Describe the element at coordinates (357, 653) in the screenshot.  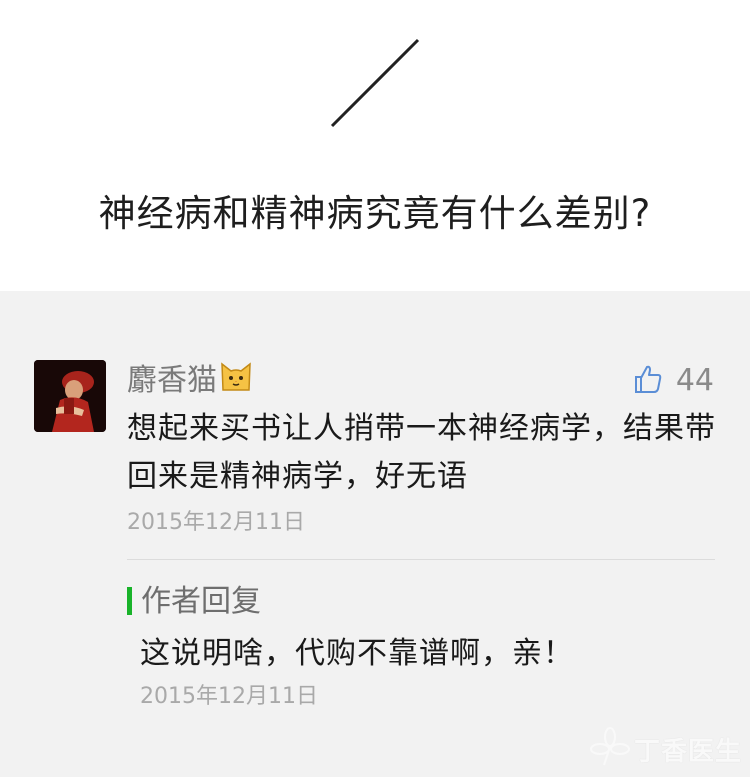
I see `reply-text: 这说明啥，代购不靠谱啊，亲！` at that location.